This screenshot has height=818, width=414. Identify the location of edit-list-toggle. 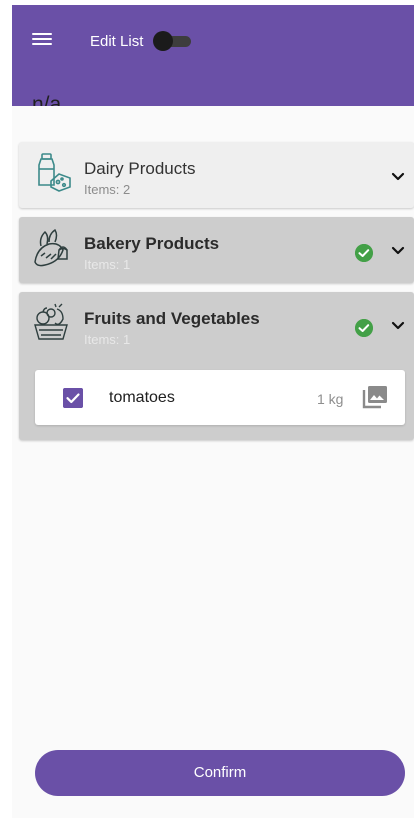
(173, 41).